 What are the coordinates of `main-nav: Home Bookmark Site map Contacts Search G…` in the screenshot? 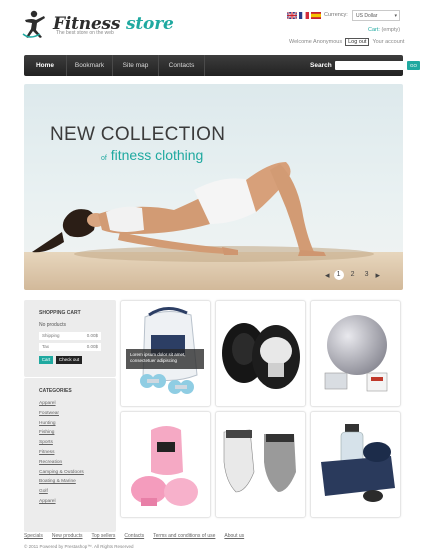 It's located at (222, 65).